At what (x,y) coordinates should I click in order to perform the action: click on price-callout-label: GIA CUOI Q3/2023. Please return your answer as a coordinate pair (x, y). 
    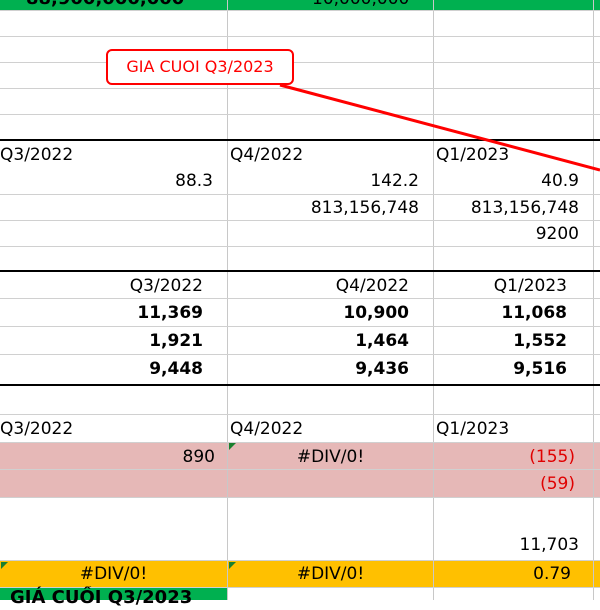
    Looking at the image, I should click on (200, 67).